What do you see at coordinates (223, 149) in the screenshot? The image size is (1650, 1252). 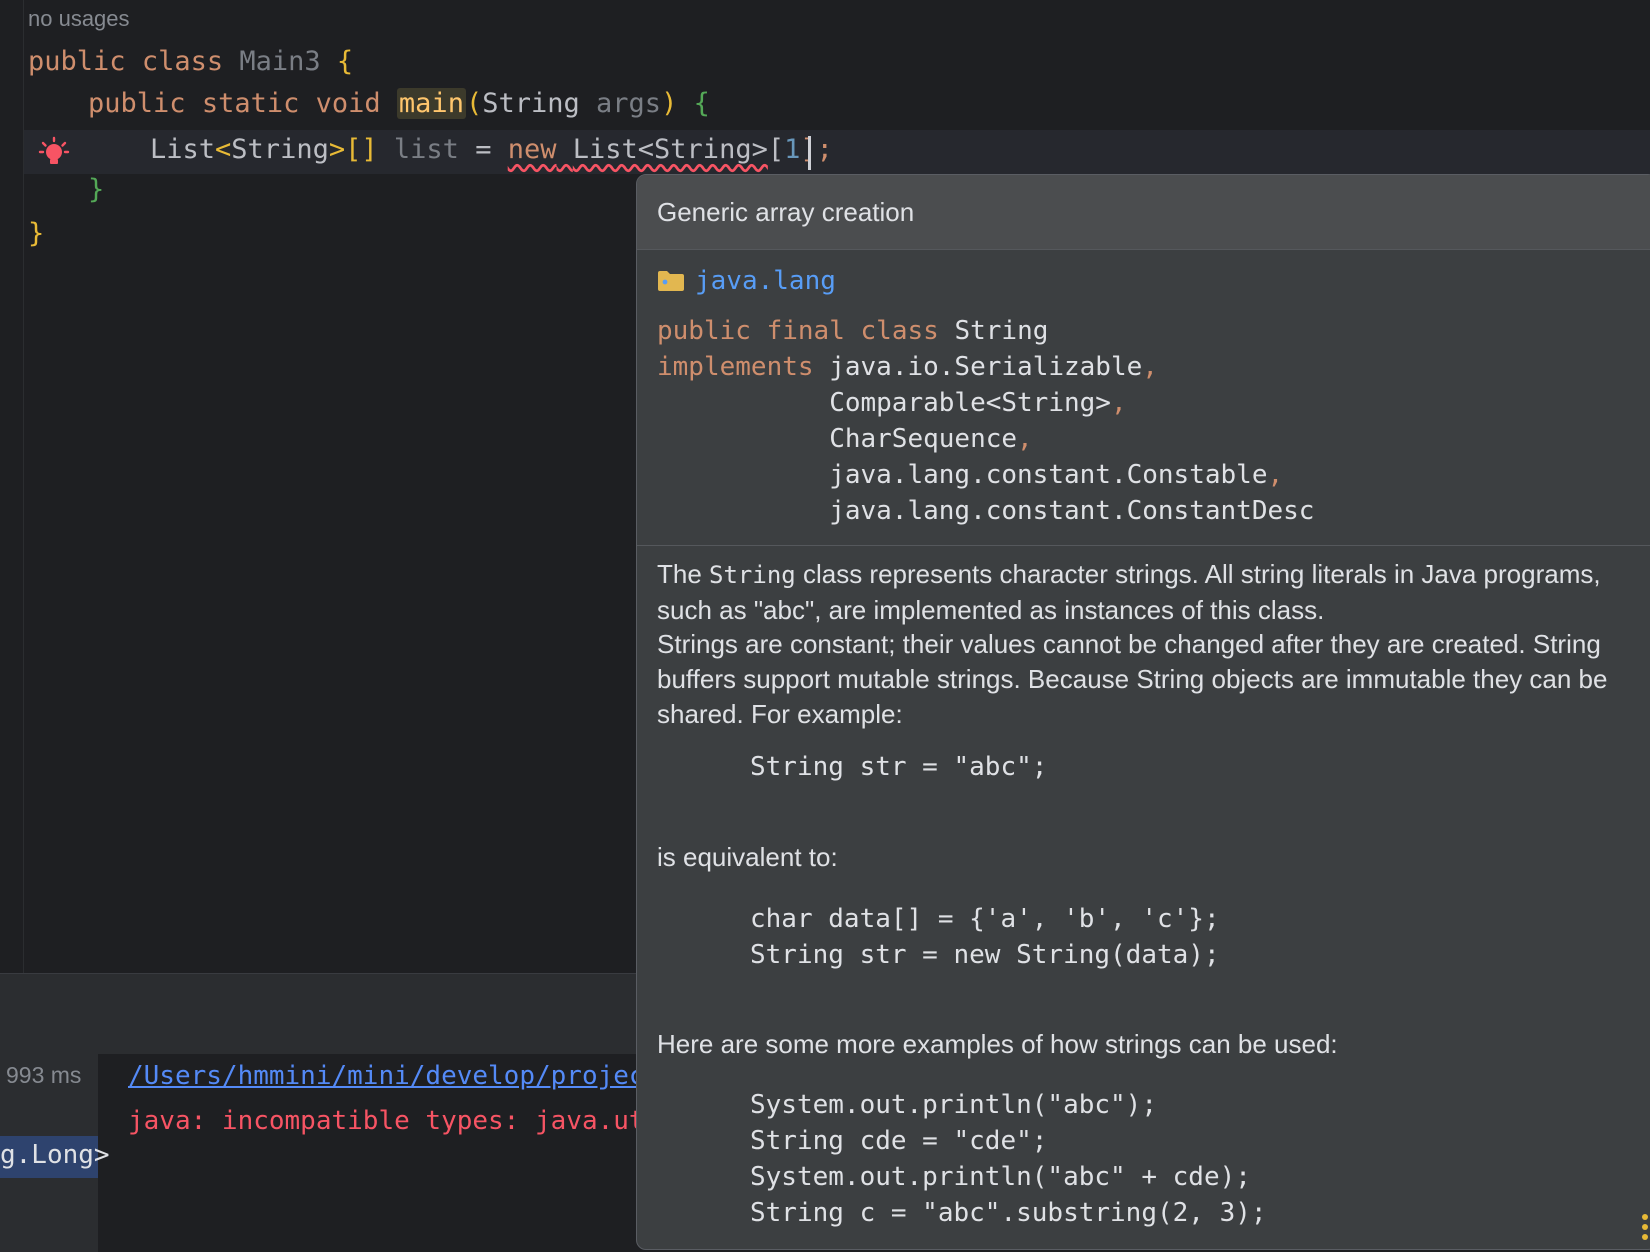 I see `generic-bracket: <` at bounding box center [223, 149].